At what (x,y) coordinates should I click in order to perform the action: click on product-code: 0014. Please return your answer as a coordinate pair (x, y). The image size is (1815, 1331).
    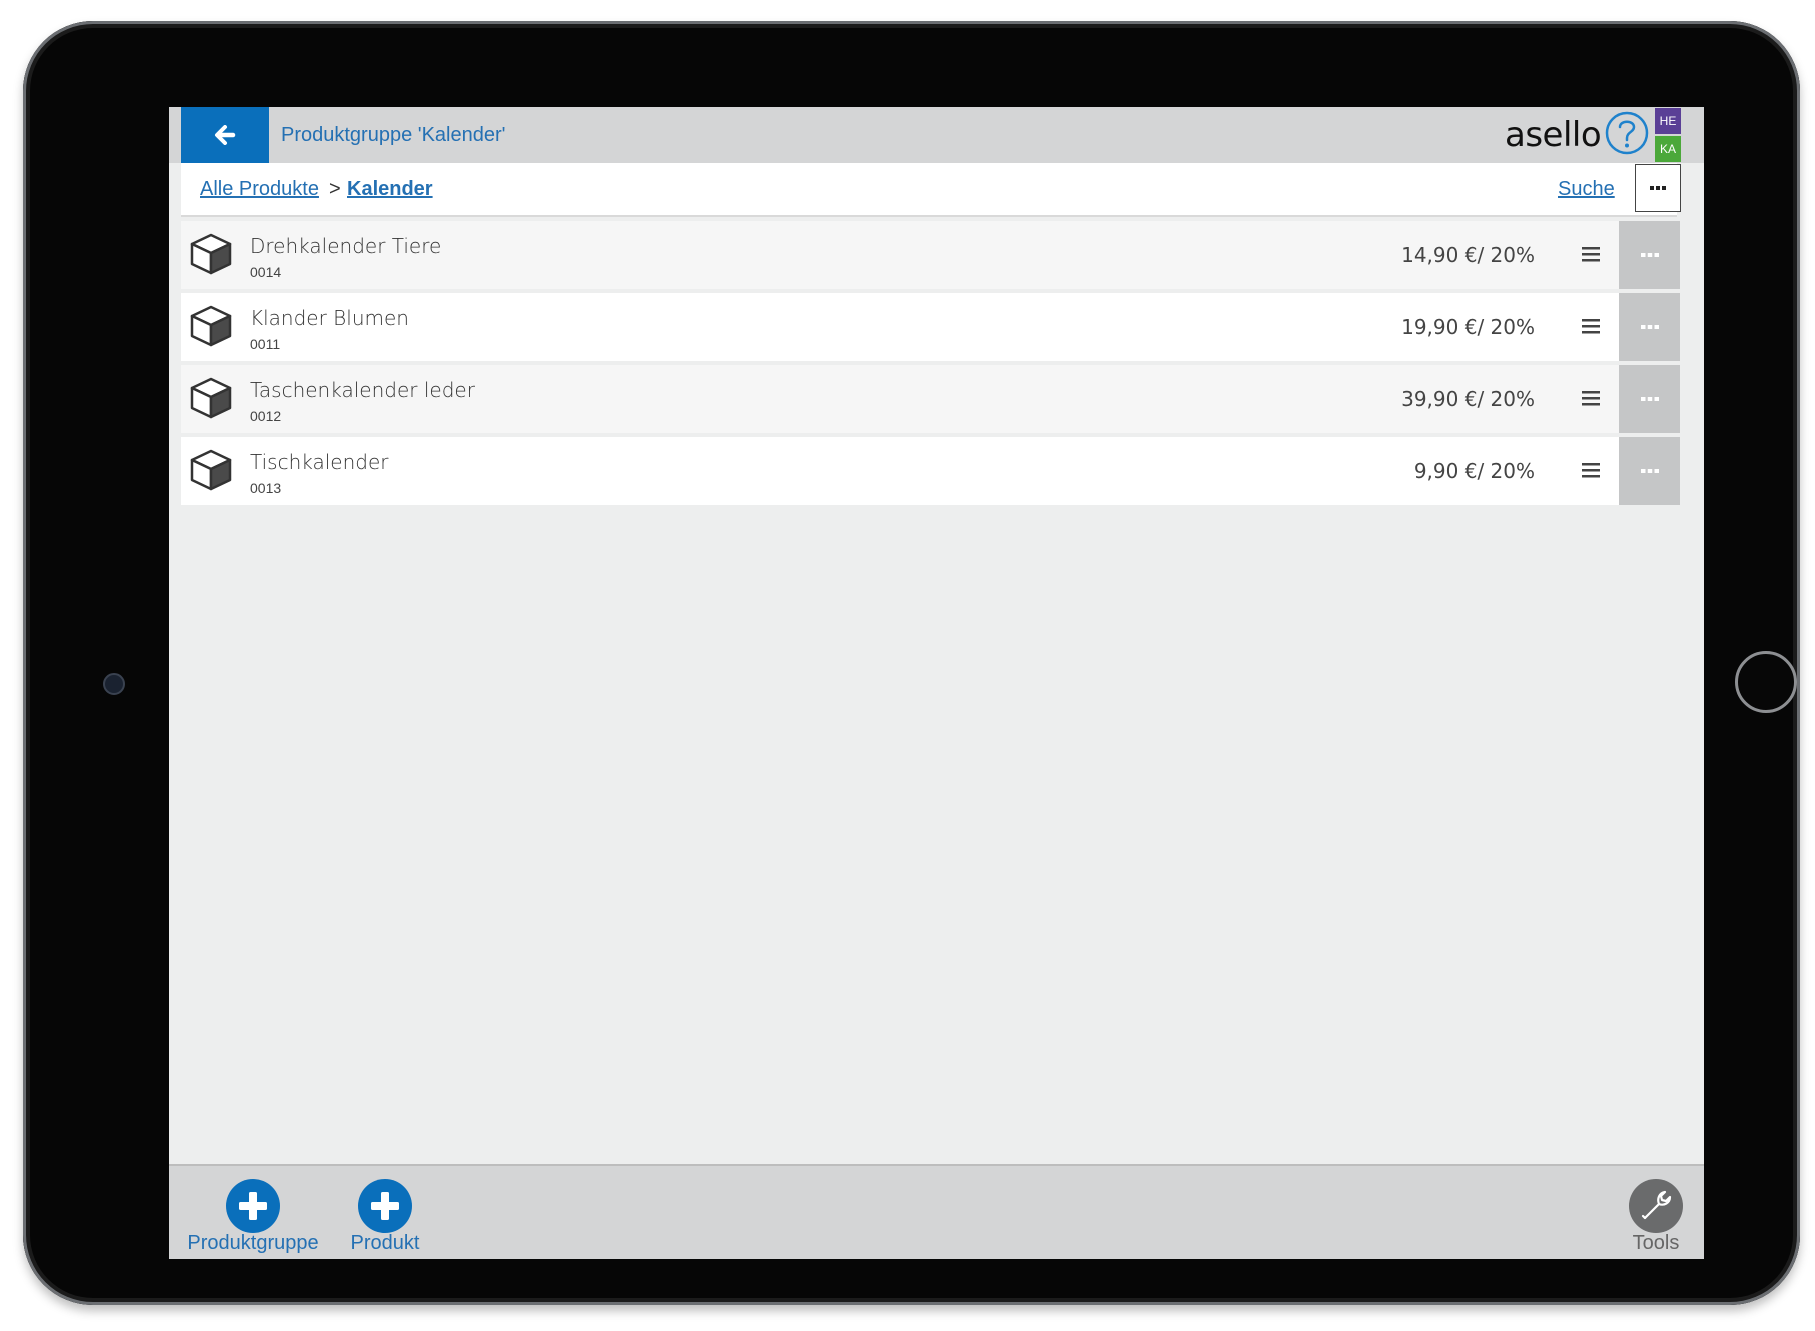
    Looking at the image, I should click on (266, 272).